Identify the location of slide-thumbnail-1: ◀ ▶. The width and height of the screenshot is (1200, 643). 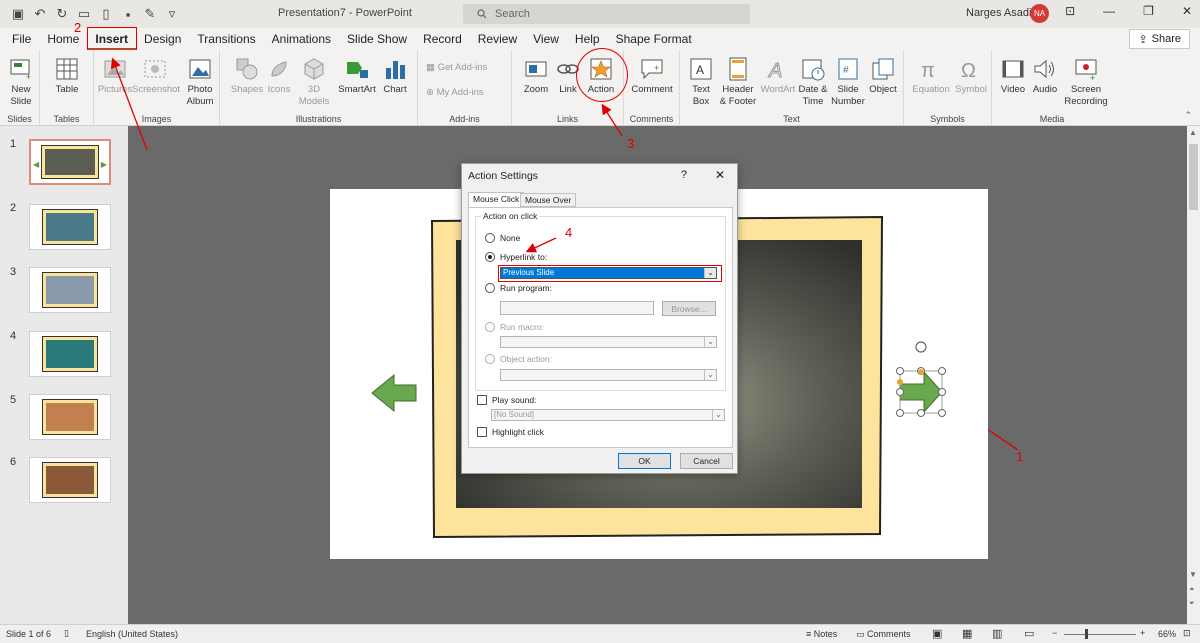
(70, 162).